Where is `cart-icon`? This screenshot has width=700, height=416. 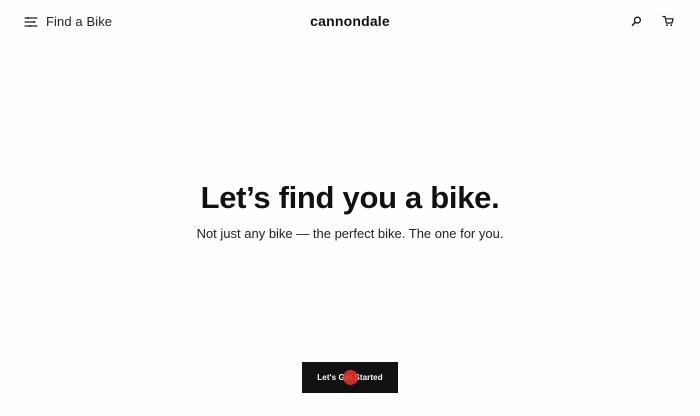
cart-icon is located at coordinates (668, 21).